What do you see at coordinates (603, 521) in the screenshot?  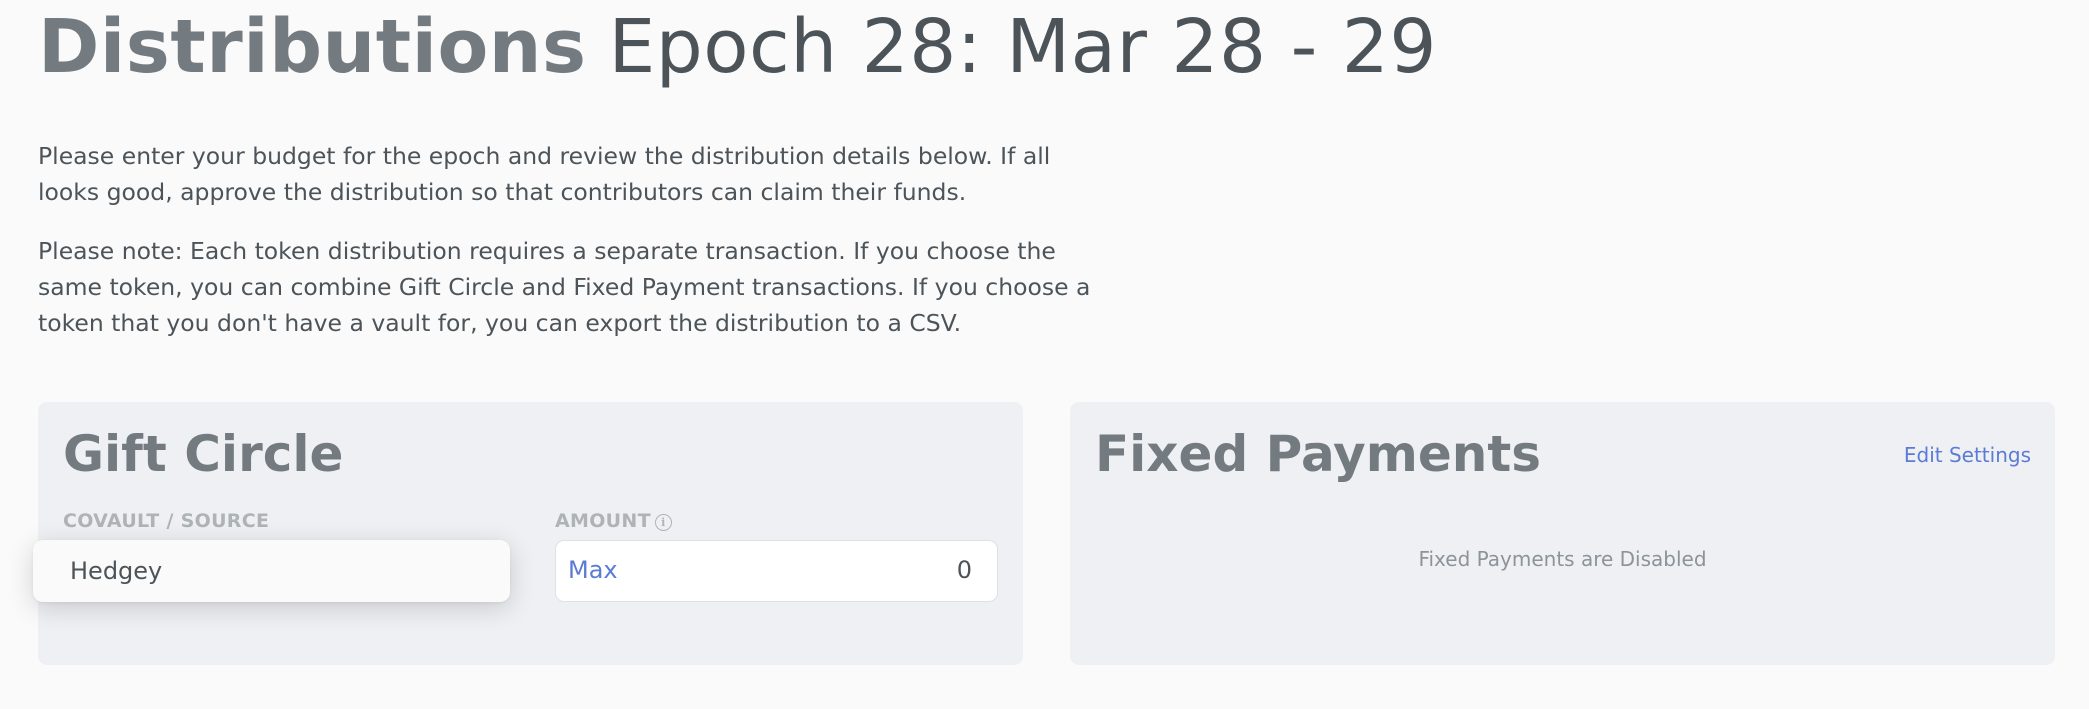 I see `amount-label-text: AMOUNT` at bounding box center [603, 521].